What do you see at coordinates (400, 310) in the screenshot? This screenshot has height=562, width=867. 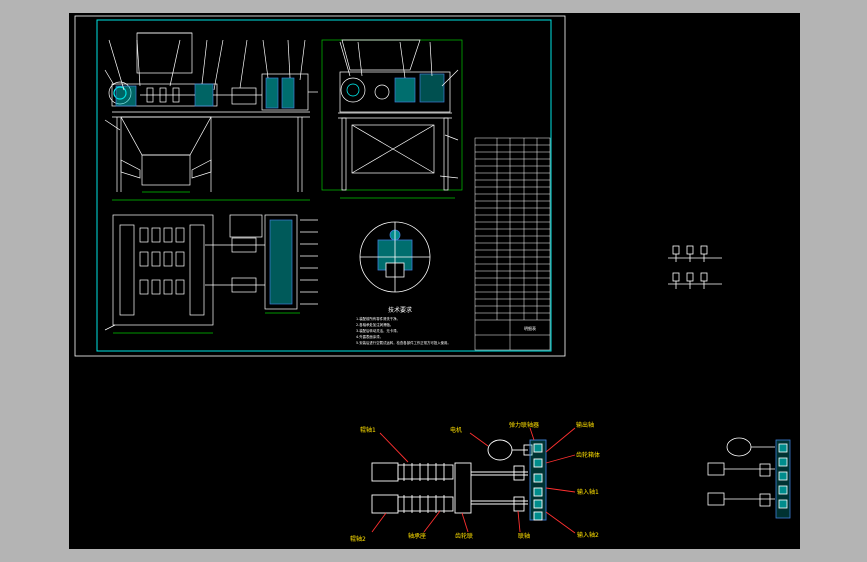 I see `tech-requirements-title: 技术要求` at bounding box center [400, 310].